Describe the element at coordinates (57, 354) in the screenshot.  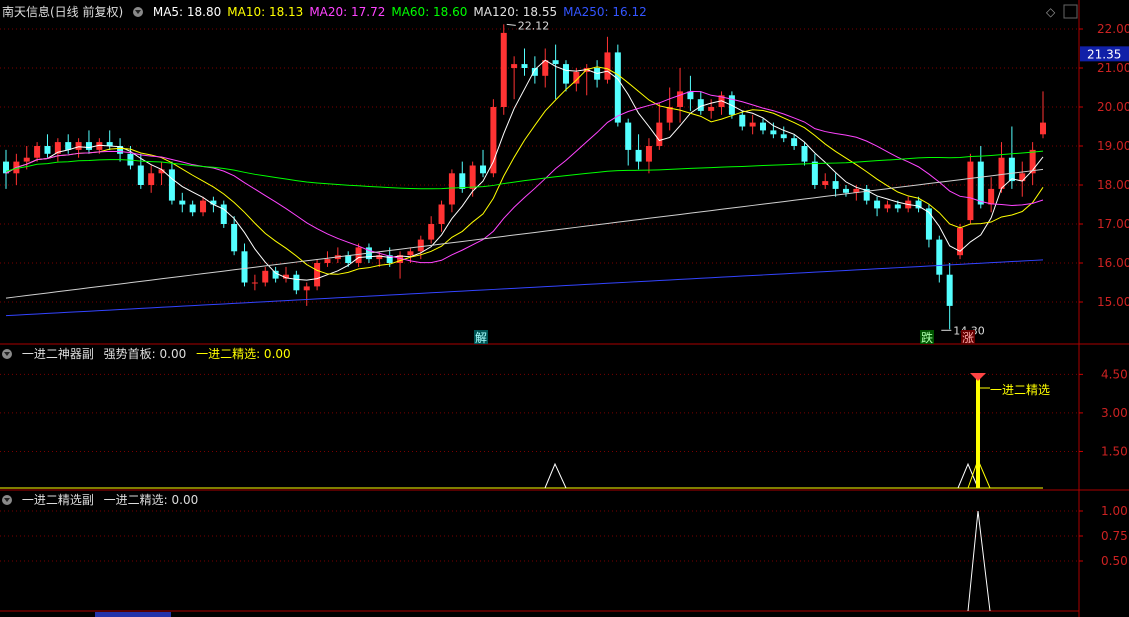
I see `sub1-title: 一进二神器副` at that location.